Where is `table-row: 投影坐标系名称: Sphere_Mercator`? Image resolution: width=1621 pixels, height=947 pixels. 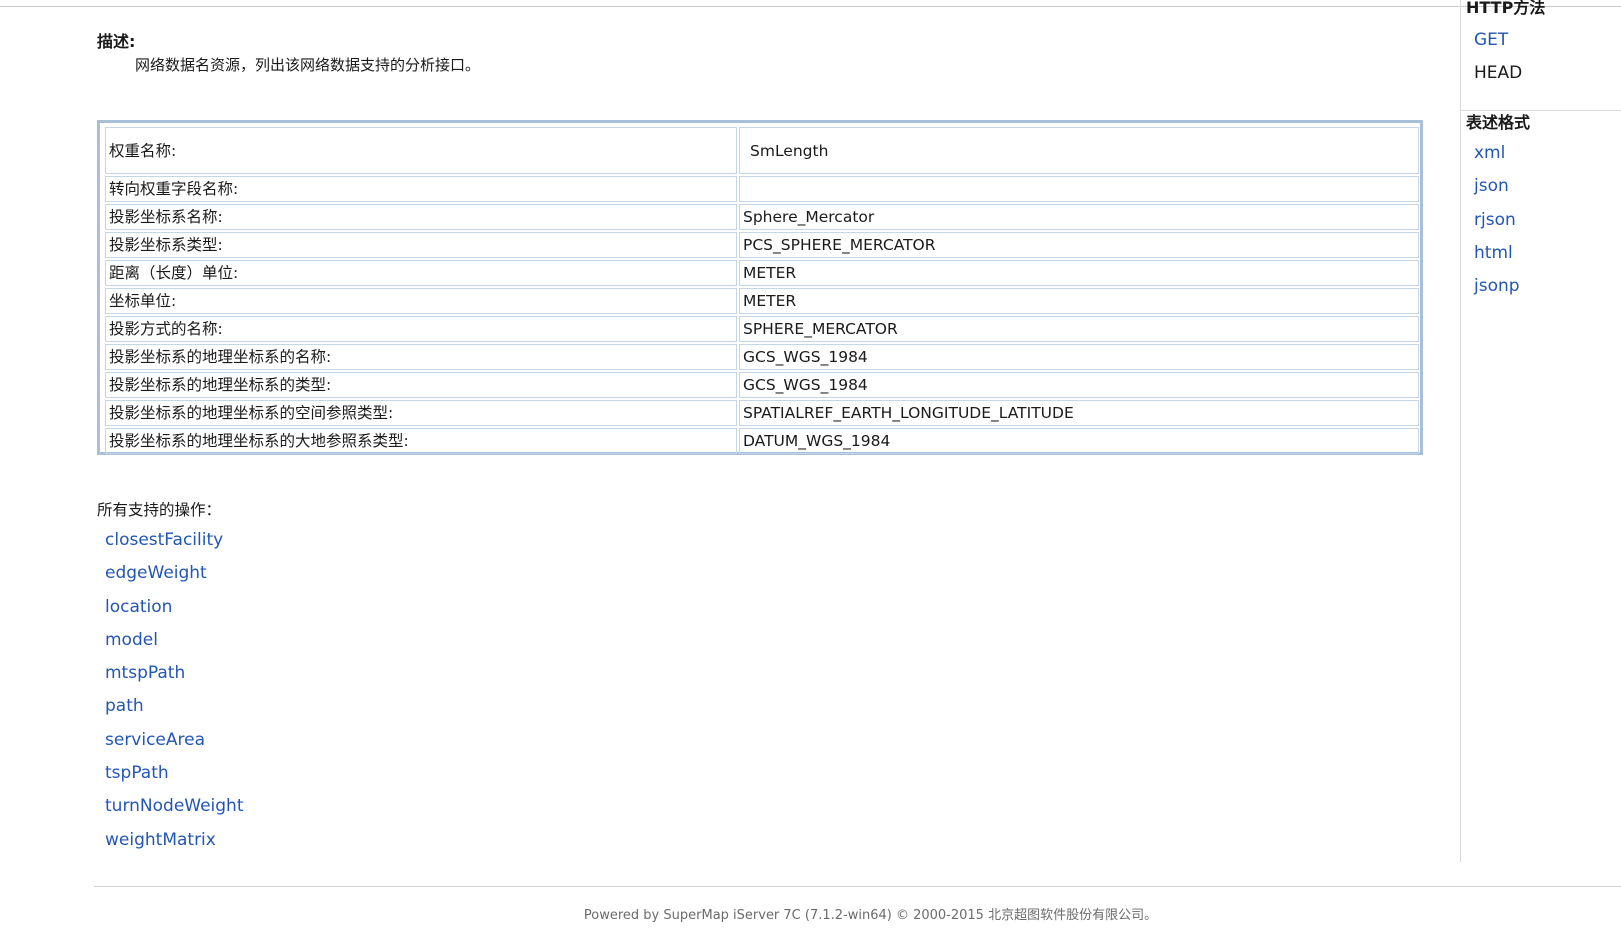 table-row: 投影坐标系名称: Sphere_Mercator is located at coordinates (762, 217).